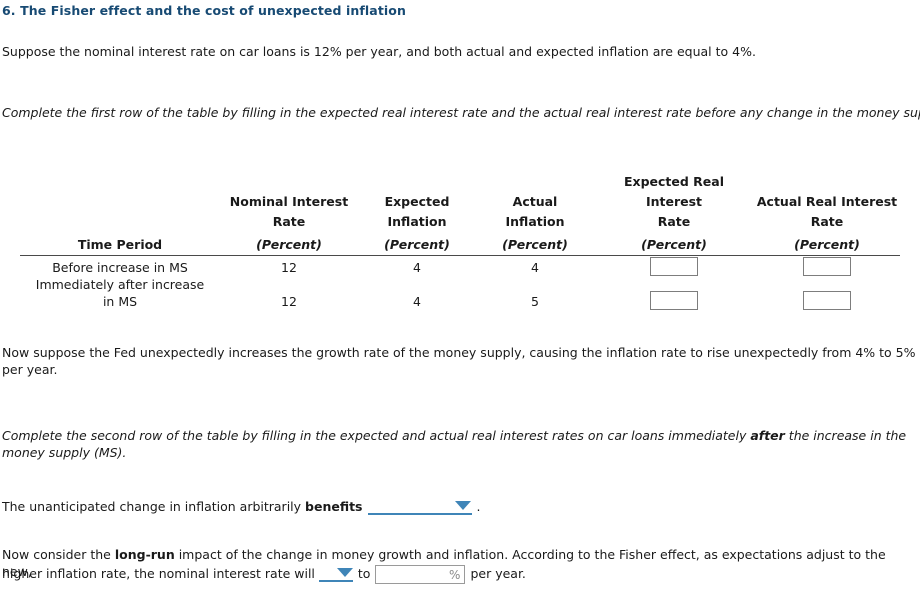  I want to click on nominal-rate-statement-suffix: per year., so click(498, 573).